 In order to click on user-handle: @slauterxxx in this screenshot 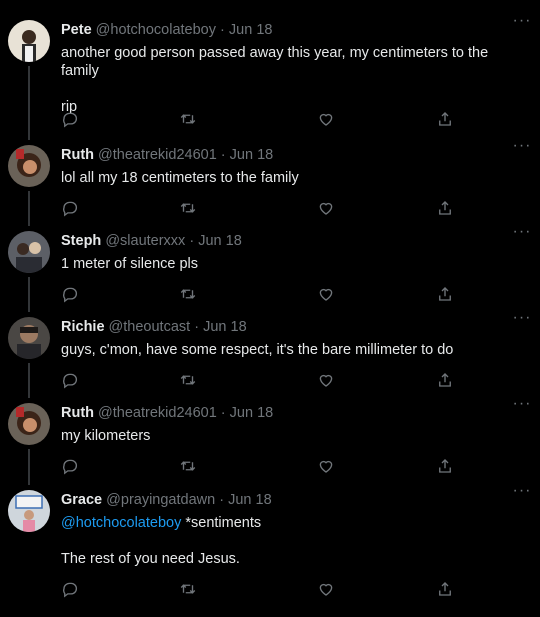, I will do `click(145, 241)`.